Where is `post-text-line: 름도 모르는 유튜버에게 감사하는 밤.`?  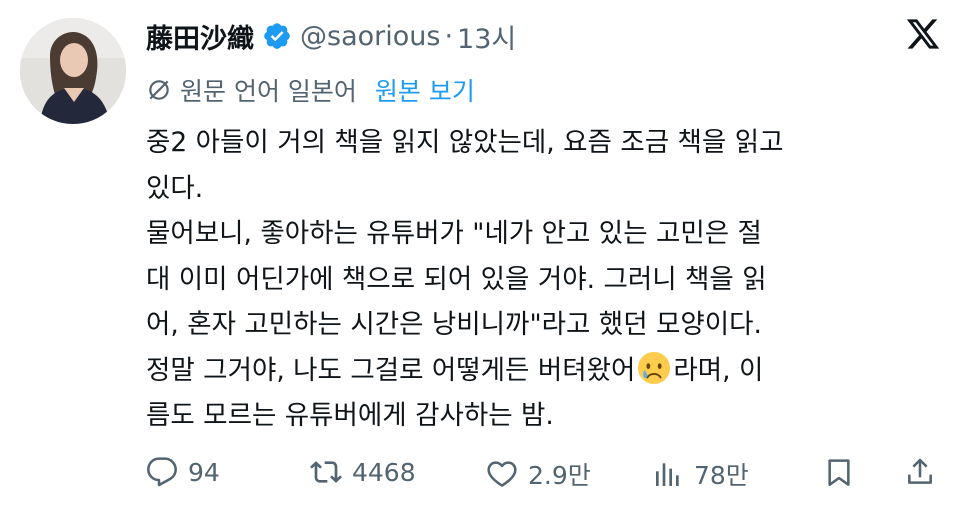 post-text-line: 름도 모르는 유튜버에게 감사하는 밤. is located at coordinates (350, 415).